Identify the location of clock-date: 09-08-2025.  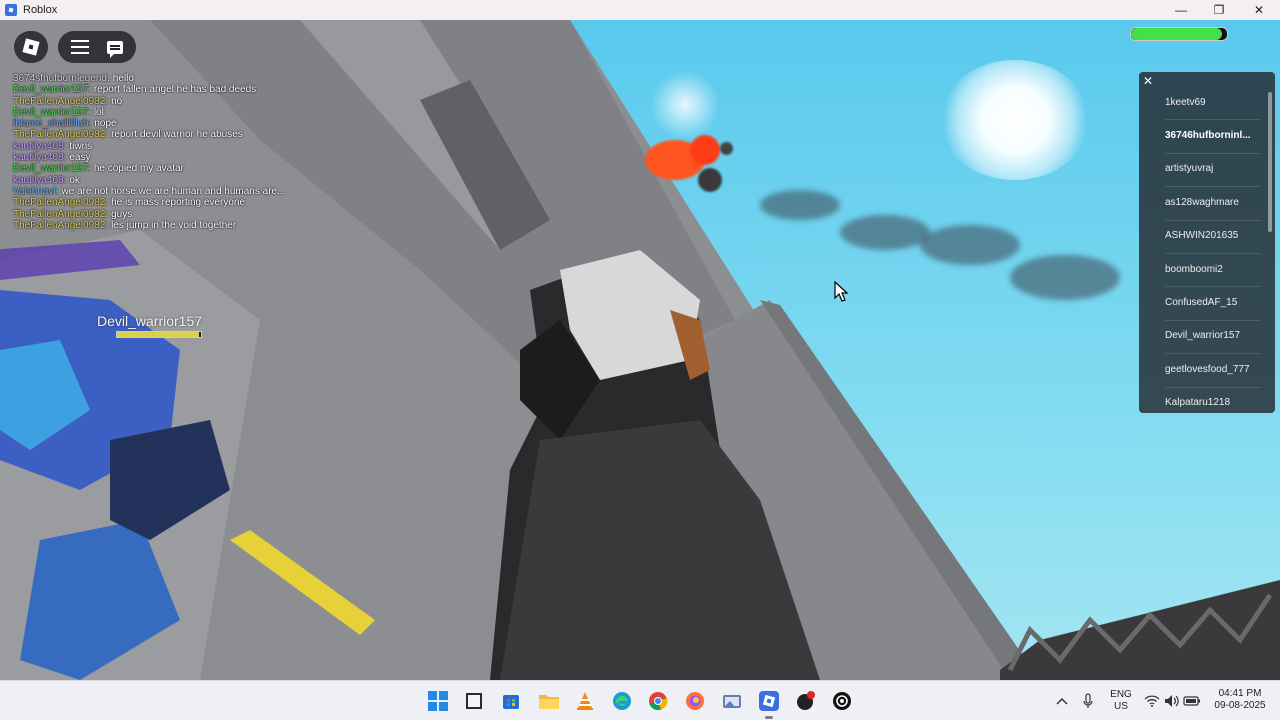
(1240, 705).